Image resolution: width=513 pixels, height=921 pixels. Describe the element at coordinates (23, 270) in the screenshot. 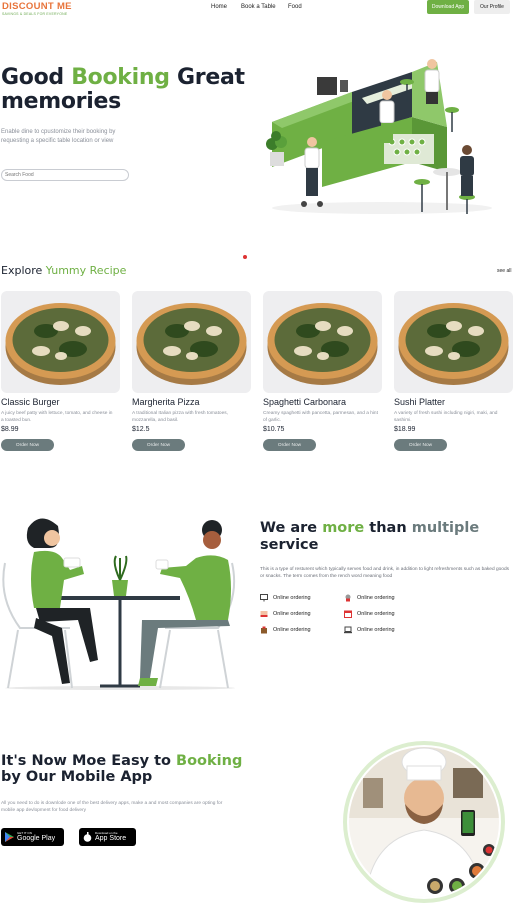

I see `recipes-title-part1: Explore` at that location.